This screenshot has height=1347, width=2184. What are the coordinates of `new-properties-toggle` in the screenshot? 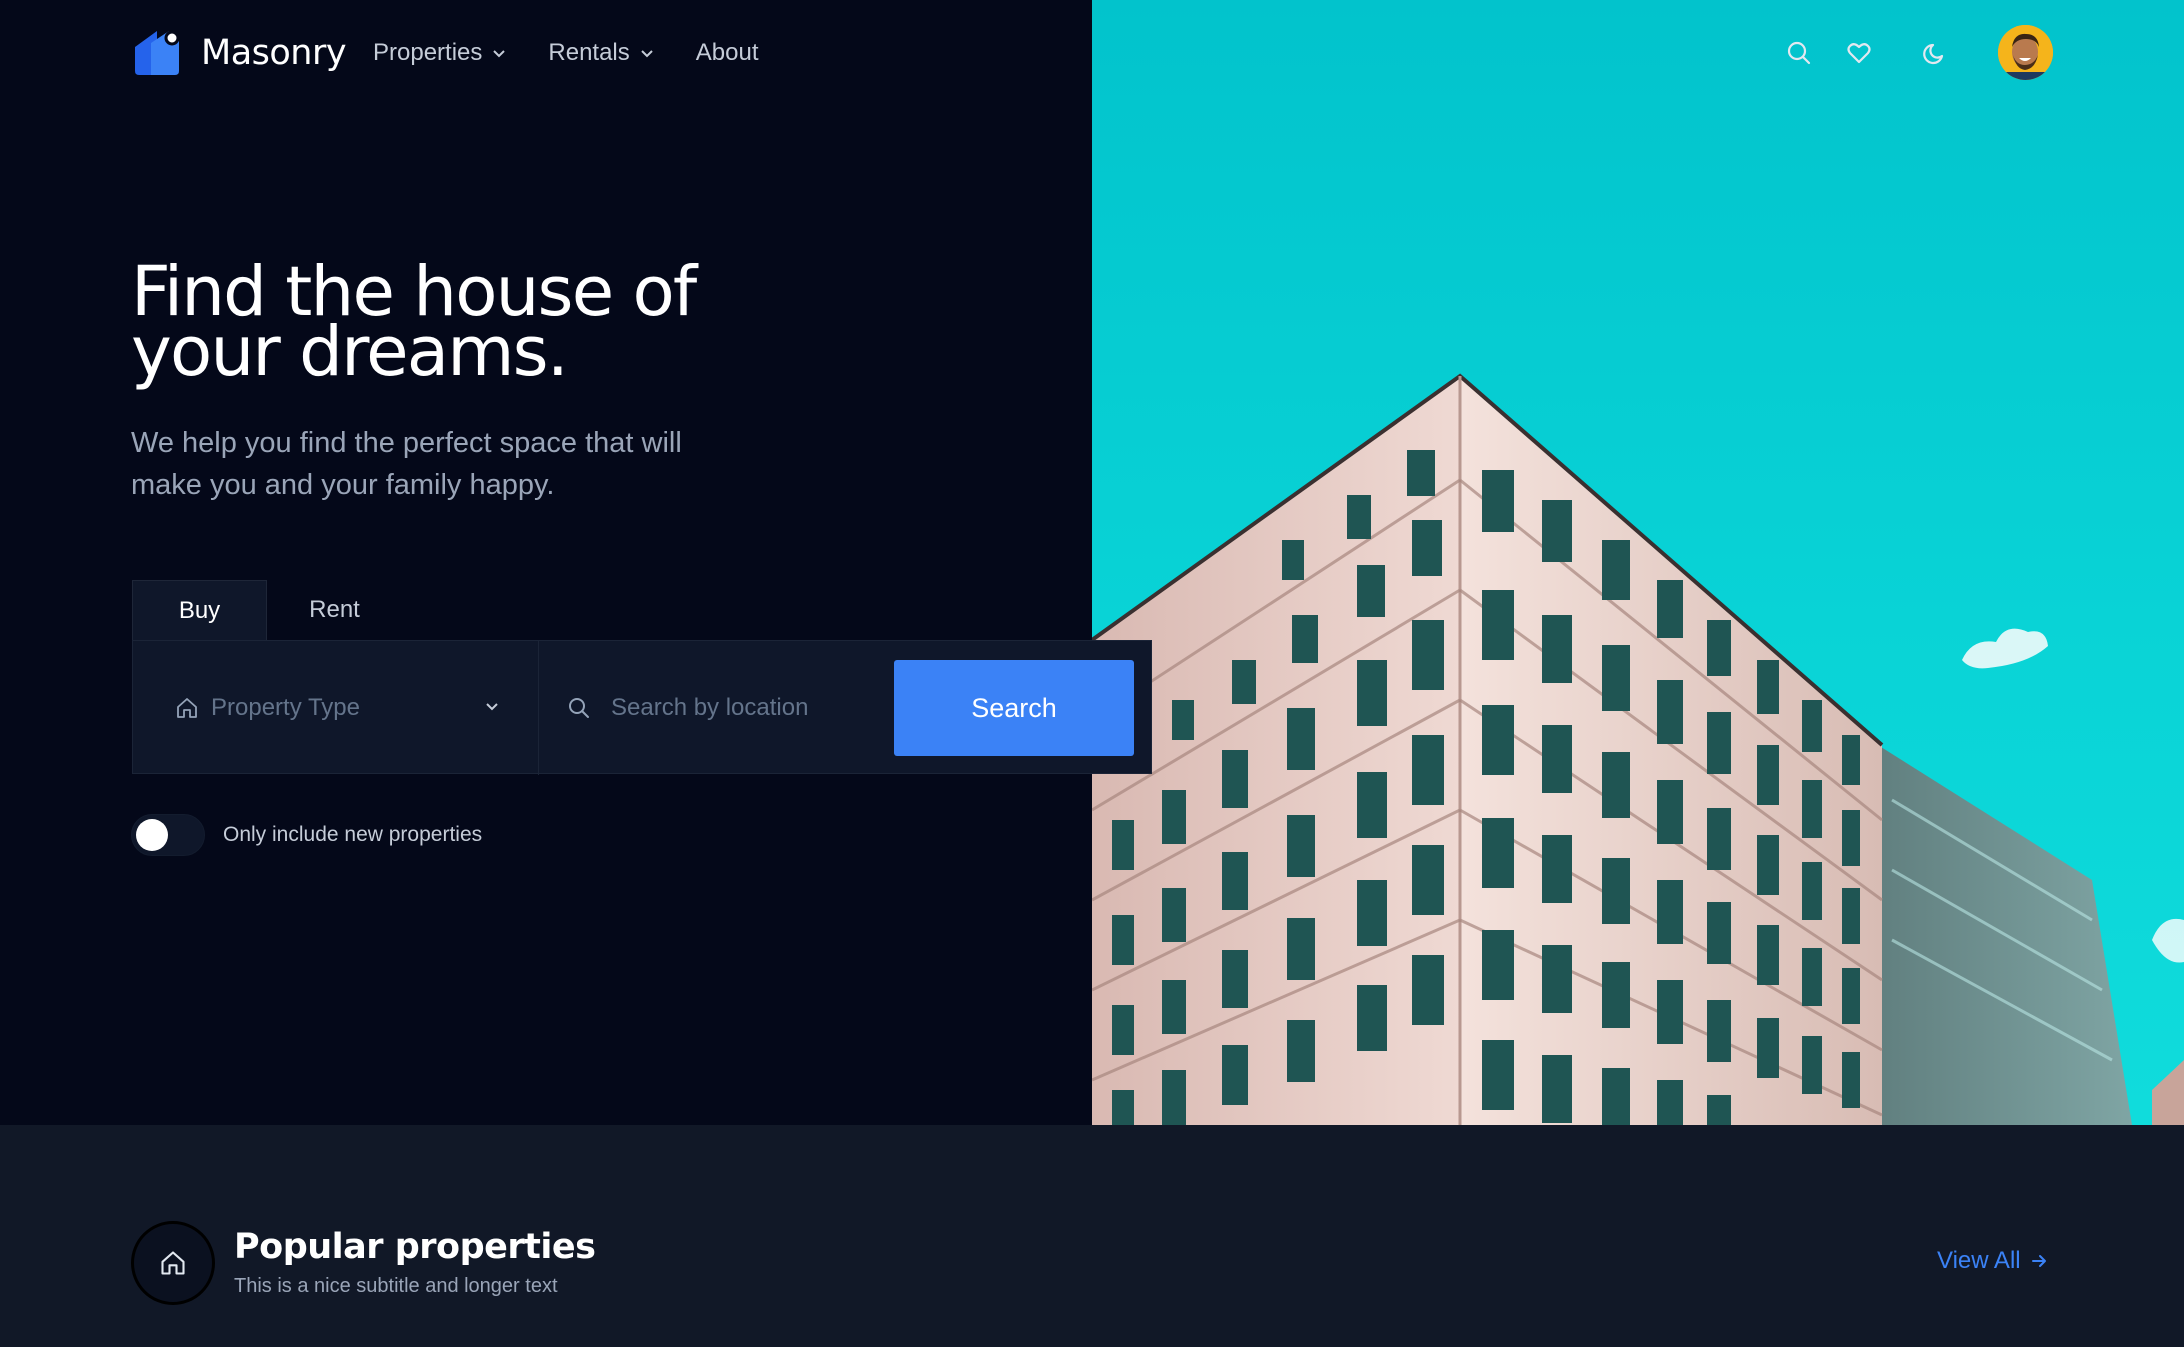 It's located at (168, 835).